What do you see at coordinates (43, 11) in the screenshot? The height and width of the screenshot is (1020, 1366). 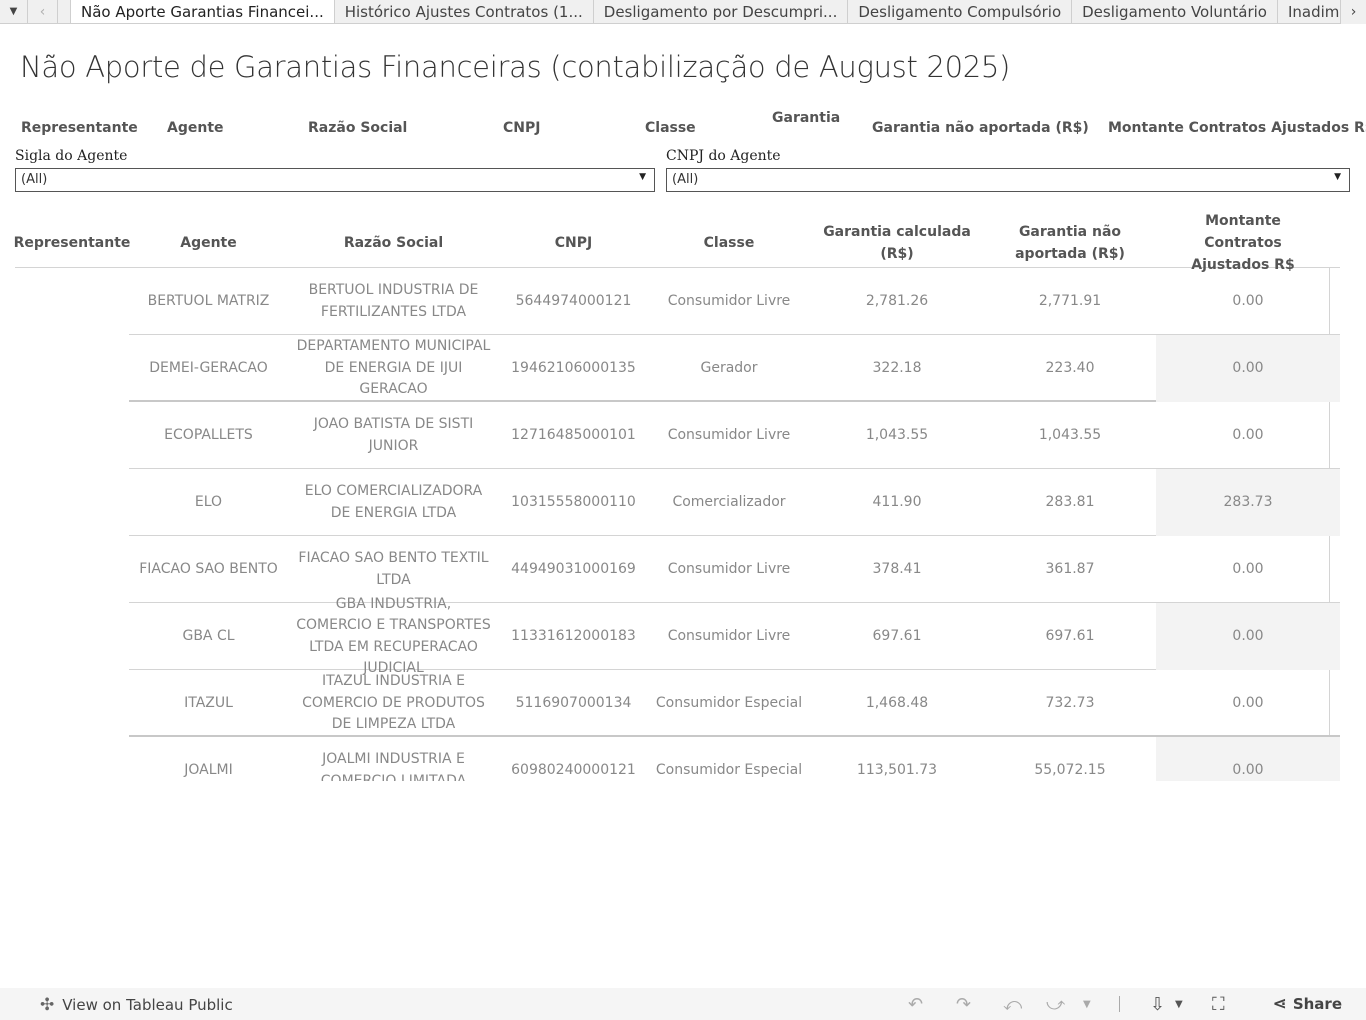 I see `tab-prev-icon: ‹` at bounding box center [43, 11].